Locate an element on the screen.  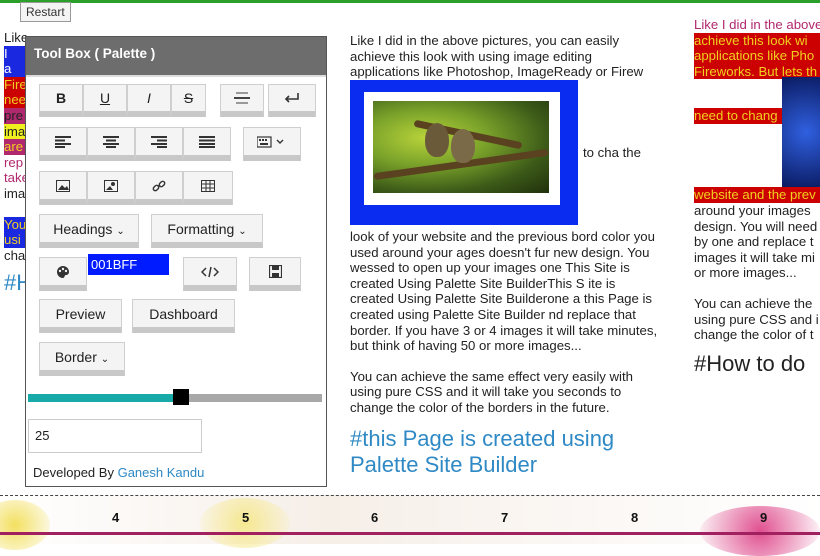
developer-credit: Developed By Ganesh Kandu is located at coordinates (118, 472).